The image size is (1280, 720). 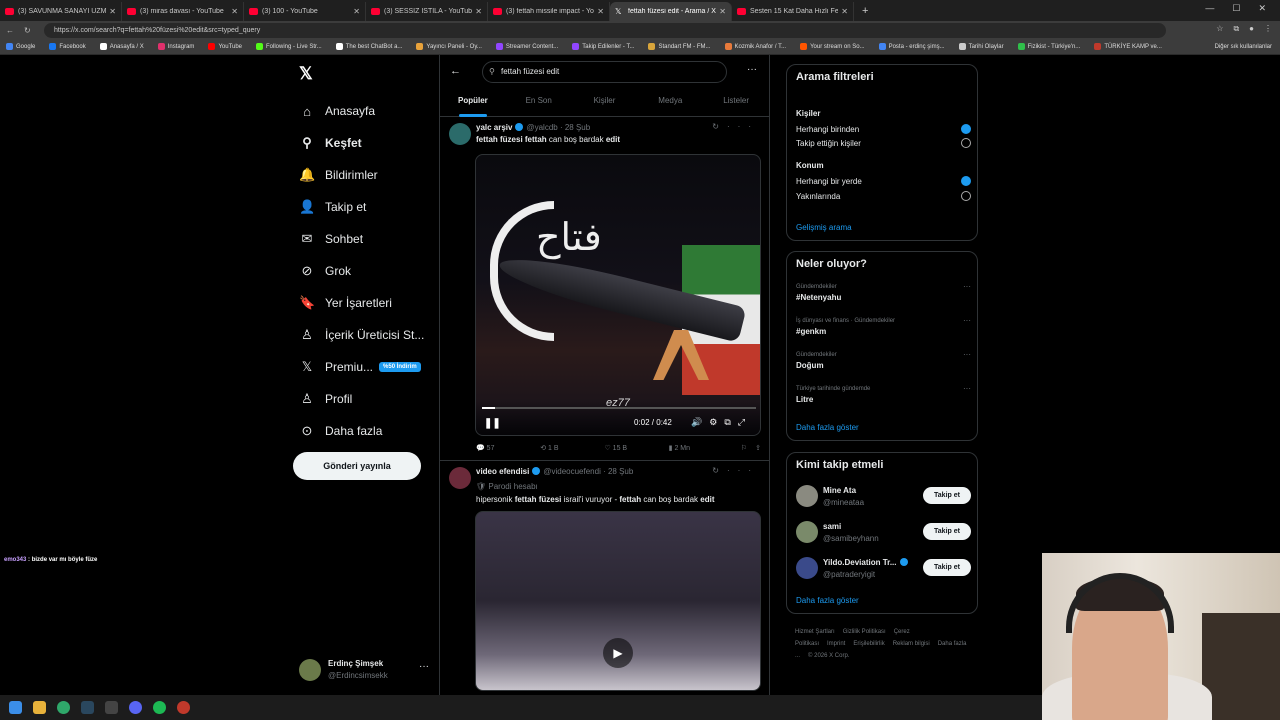 What do you see at coordinates (618, 601) in the screenshot?
I see `video-player: ▶` at bounding box center [618, 601].